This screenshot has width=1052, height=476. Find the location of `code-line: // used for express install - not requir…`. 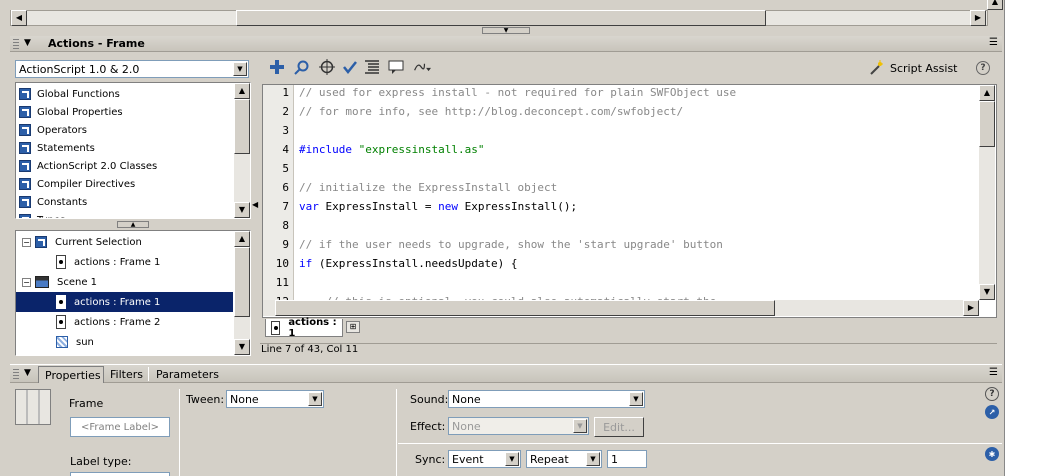

code-line: // used for express install - not requir… is located at coordinates (517, 92).